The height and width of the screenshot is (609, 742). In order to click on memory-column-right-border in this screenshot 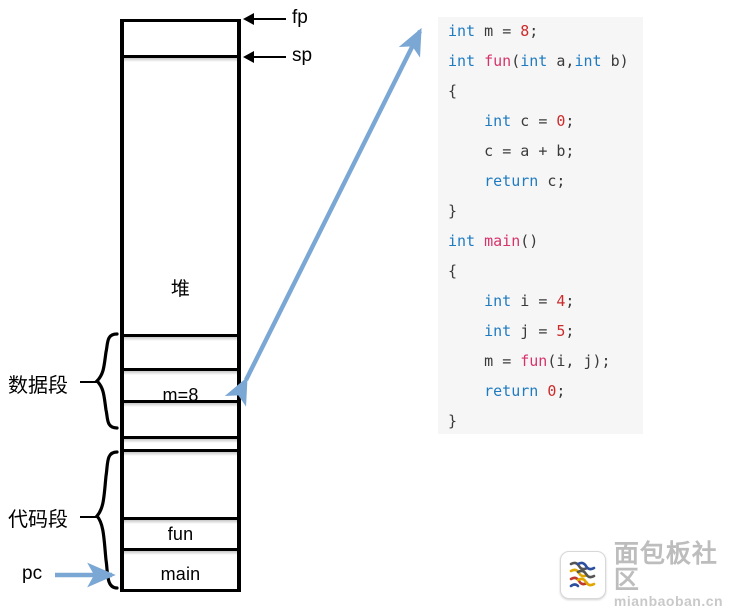, I will do `click(239, 305)`.